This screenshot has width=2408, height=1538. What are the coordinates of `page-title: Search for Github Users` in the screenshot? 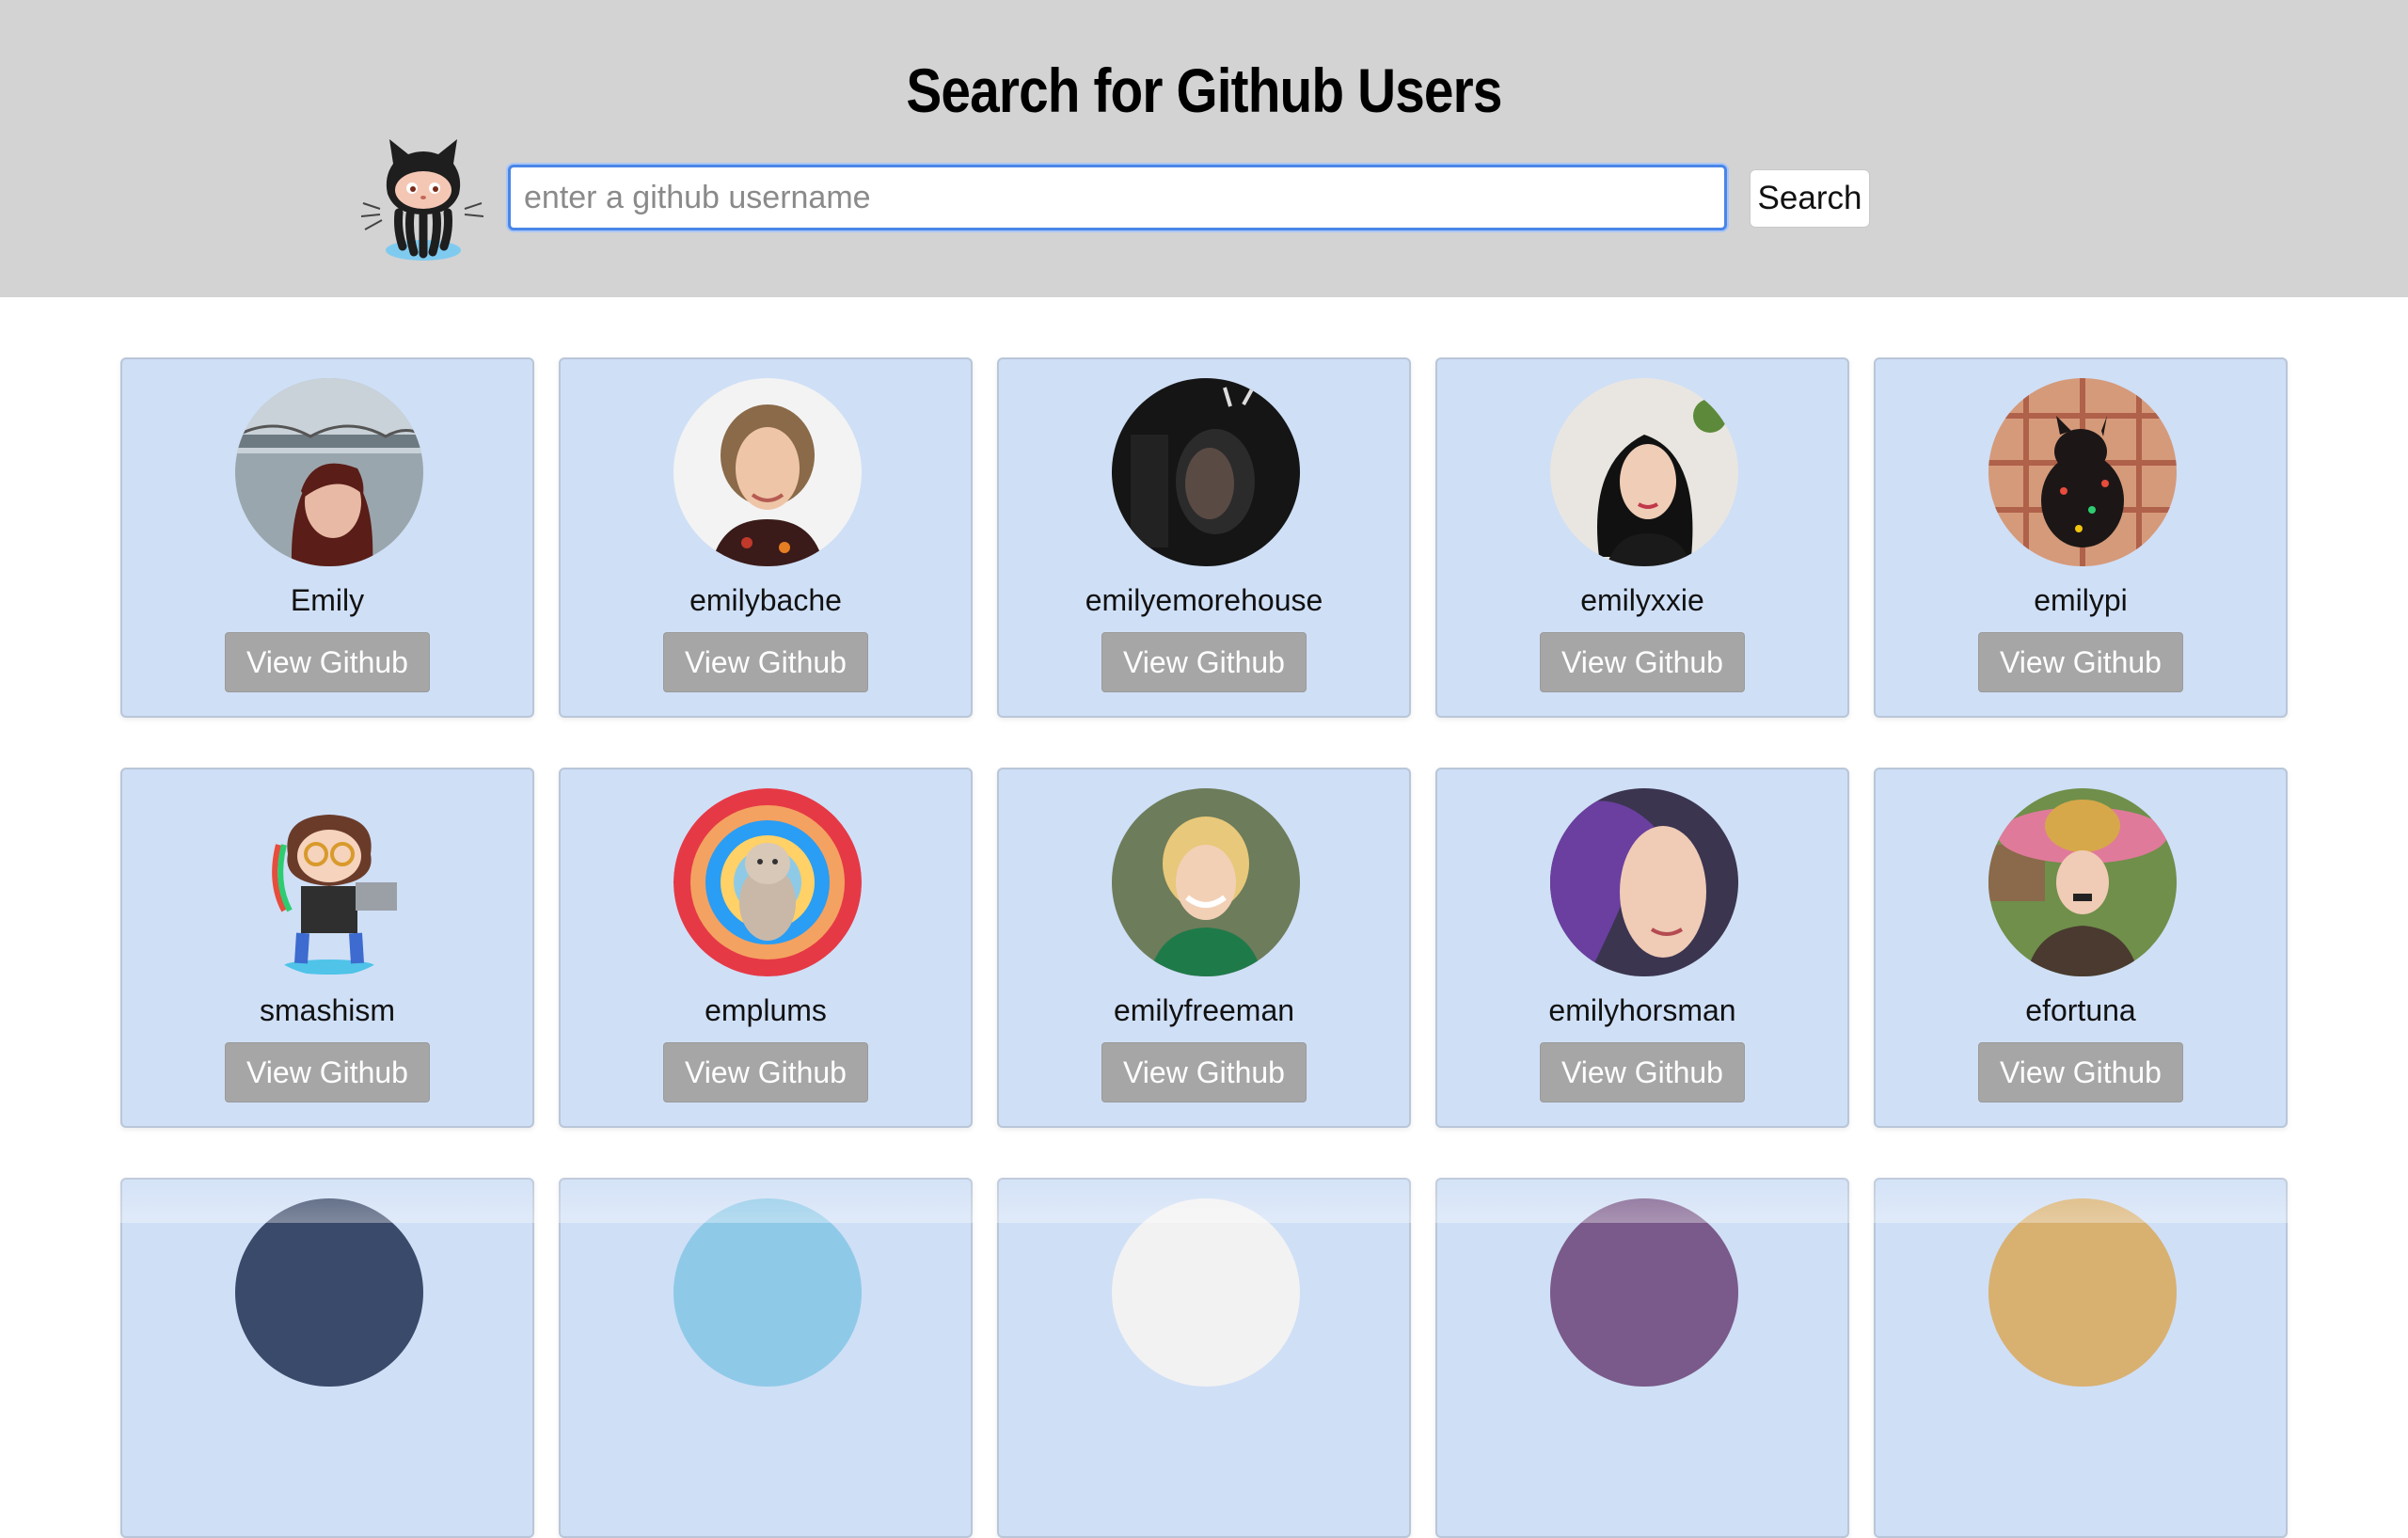 It's located at (1204, 90).